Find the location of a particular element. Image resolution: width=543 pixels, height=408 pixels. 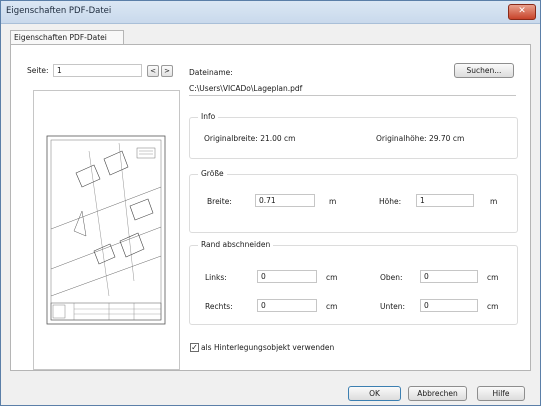

prev-page-button: < is located at coordinates (153, 71).